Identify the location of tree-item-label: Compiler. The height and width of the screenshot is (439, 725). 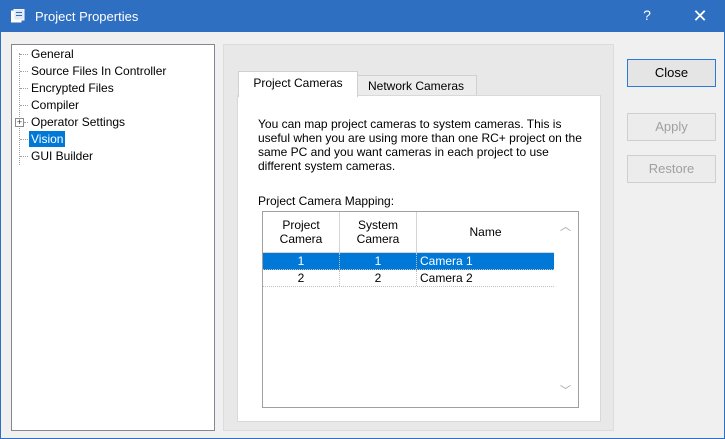
(55, 105).